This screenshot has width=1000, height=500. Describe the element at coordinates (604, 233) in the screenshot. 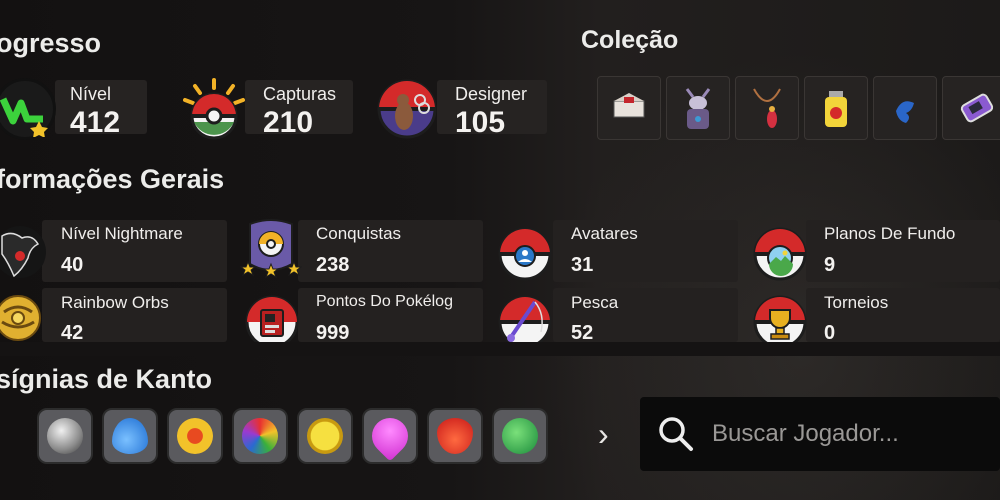

I see `stat-label-avatars: Avatares` at that location.